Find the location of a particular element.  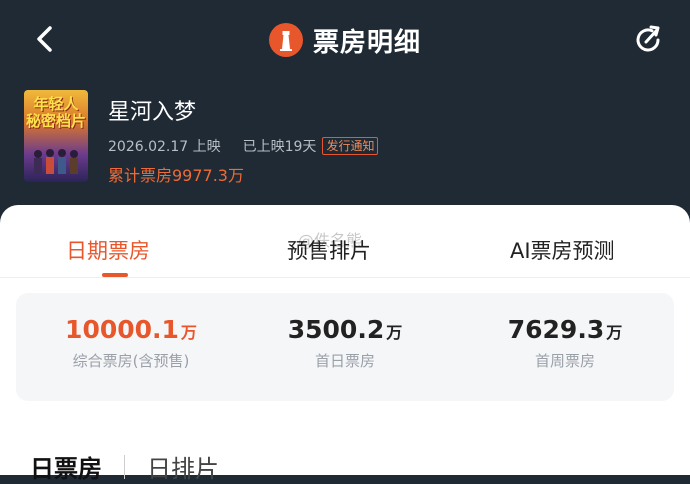

stat-value: 10000.1 is located at coordinates (122, 329).